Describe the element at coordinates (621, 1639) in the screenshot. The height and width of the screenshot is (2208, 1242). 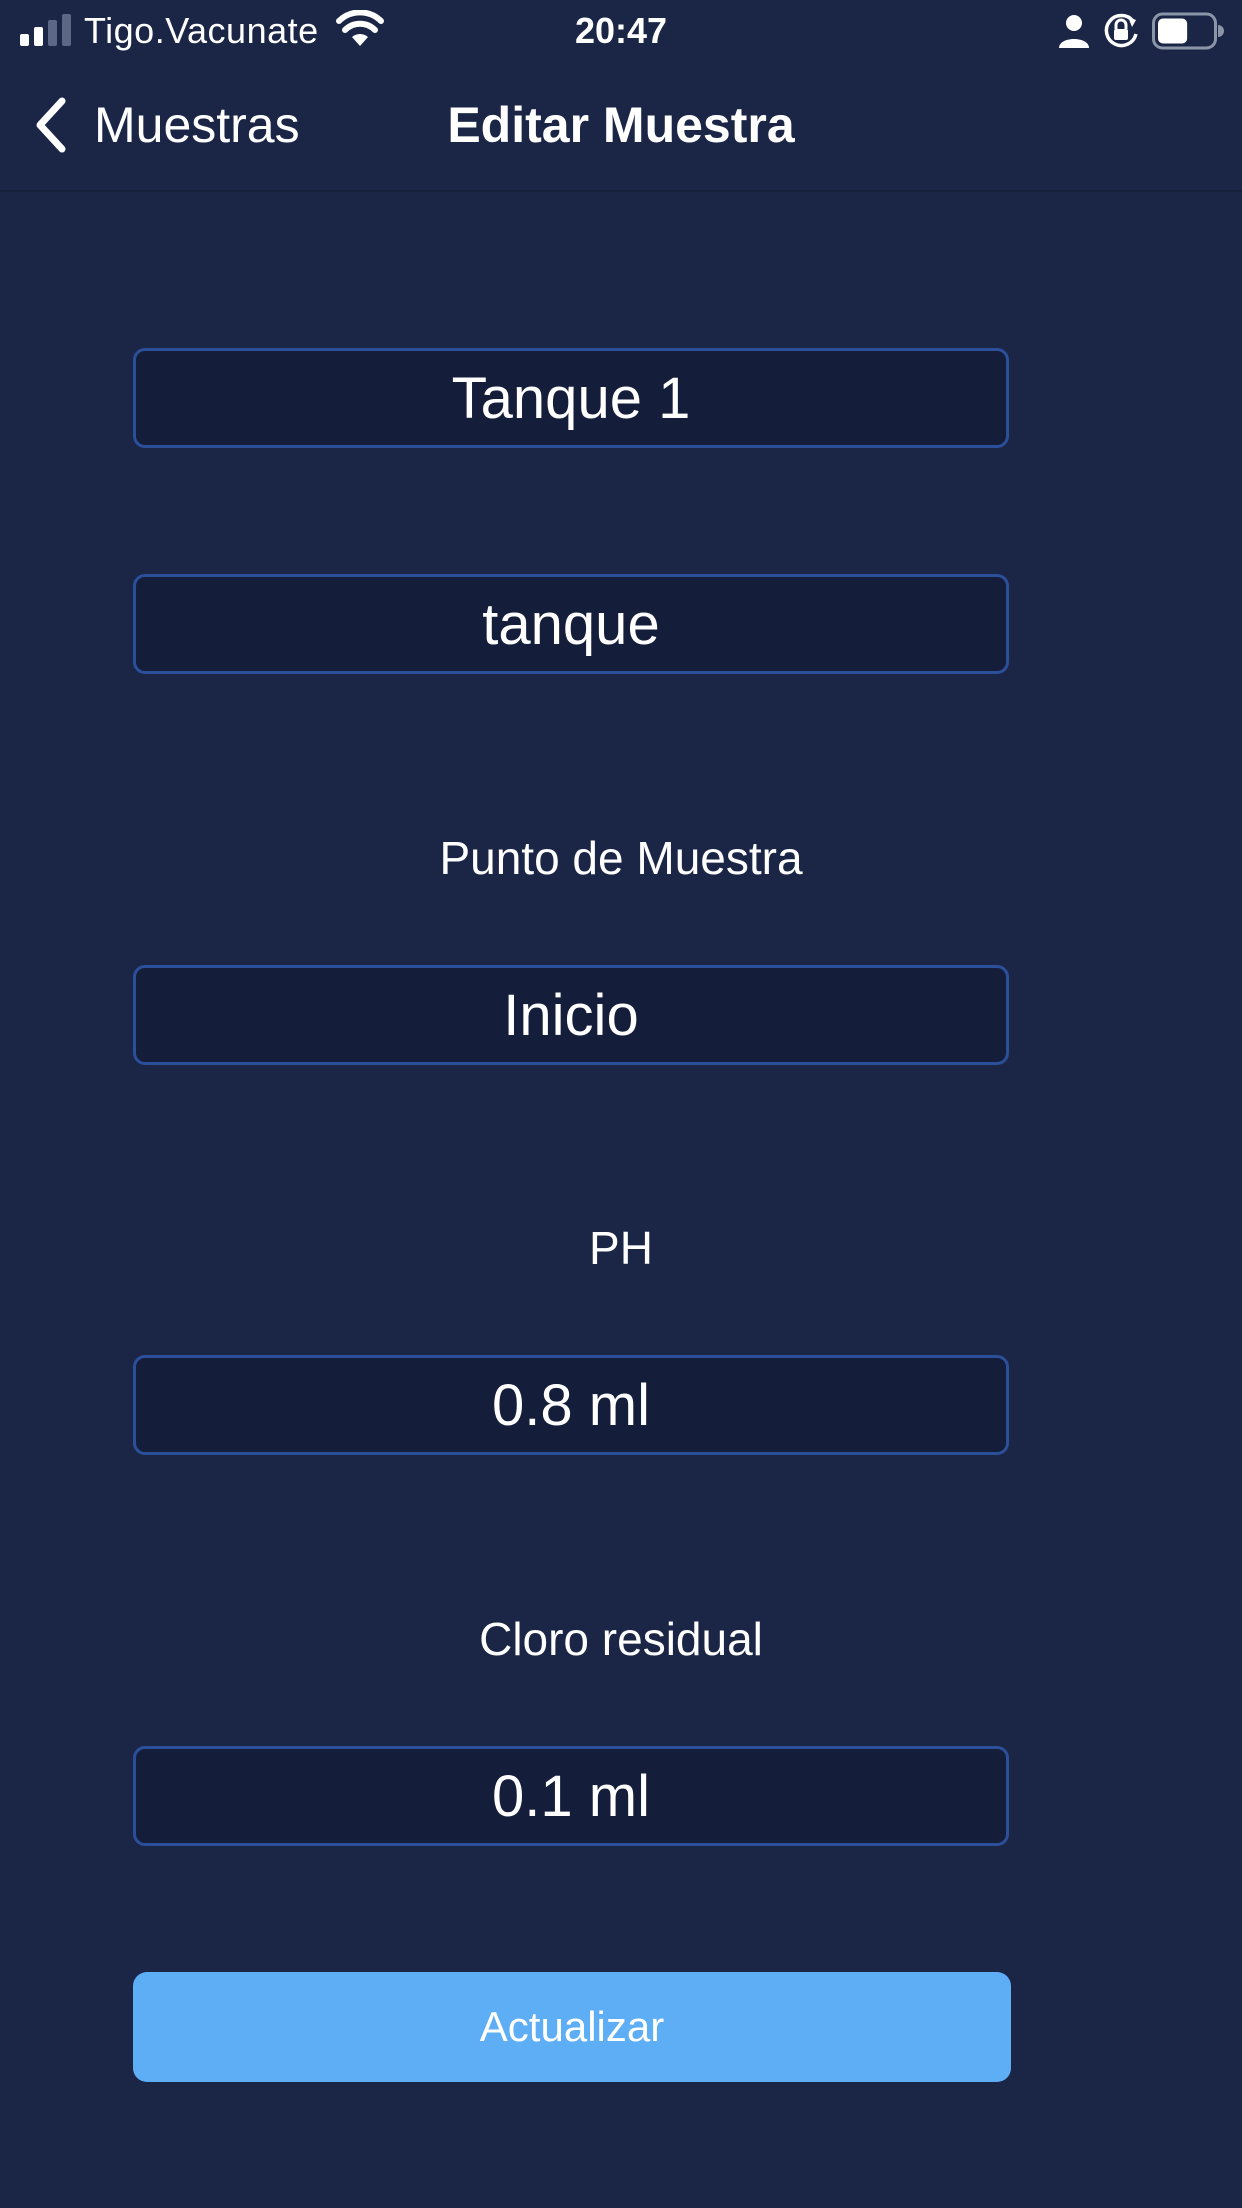
I see `chlorine-label: Cloro residual` at that location.